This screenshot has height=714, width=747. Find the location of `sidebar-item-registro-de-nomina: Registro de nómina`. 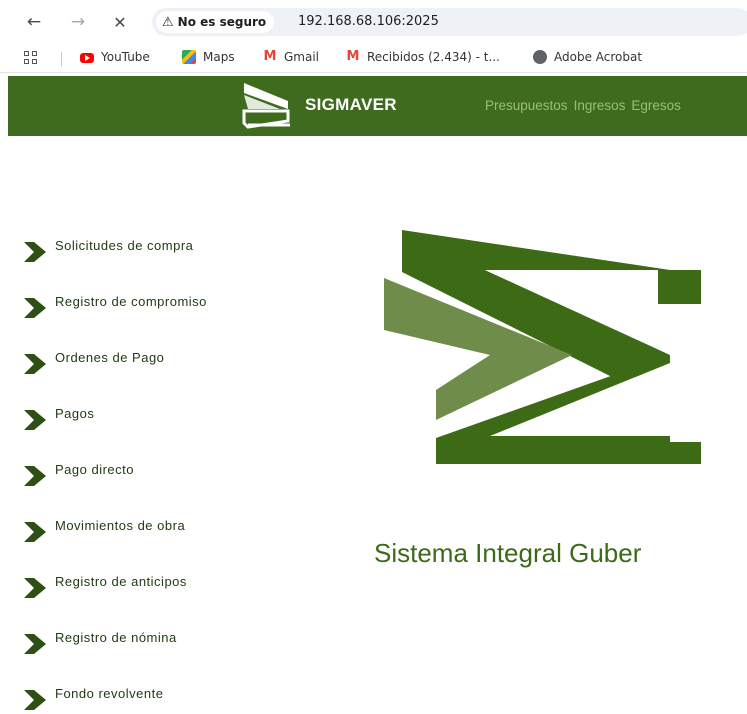

sidebar-item-registro-de-nomina: Registro de nómina is located at coordinates (142, 643).